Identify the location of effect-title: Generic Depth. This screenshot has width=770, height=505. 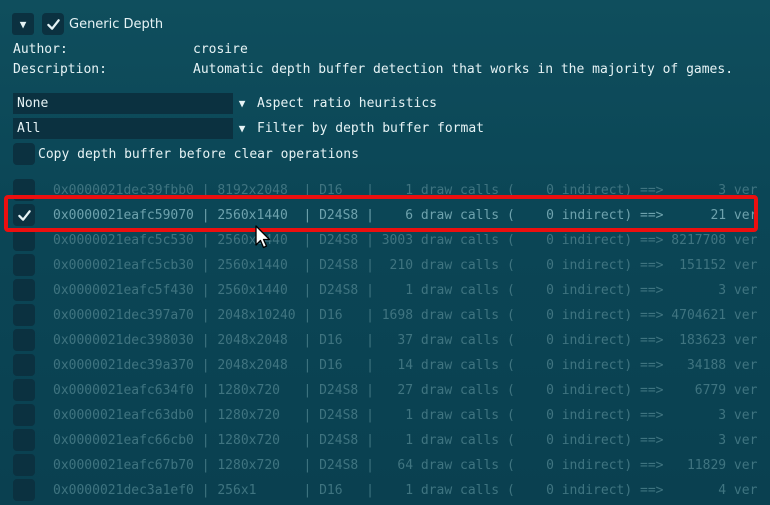
(116, 24).